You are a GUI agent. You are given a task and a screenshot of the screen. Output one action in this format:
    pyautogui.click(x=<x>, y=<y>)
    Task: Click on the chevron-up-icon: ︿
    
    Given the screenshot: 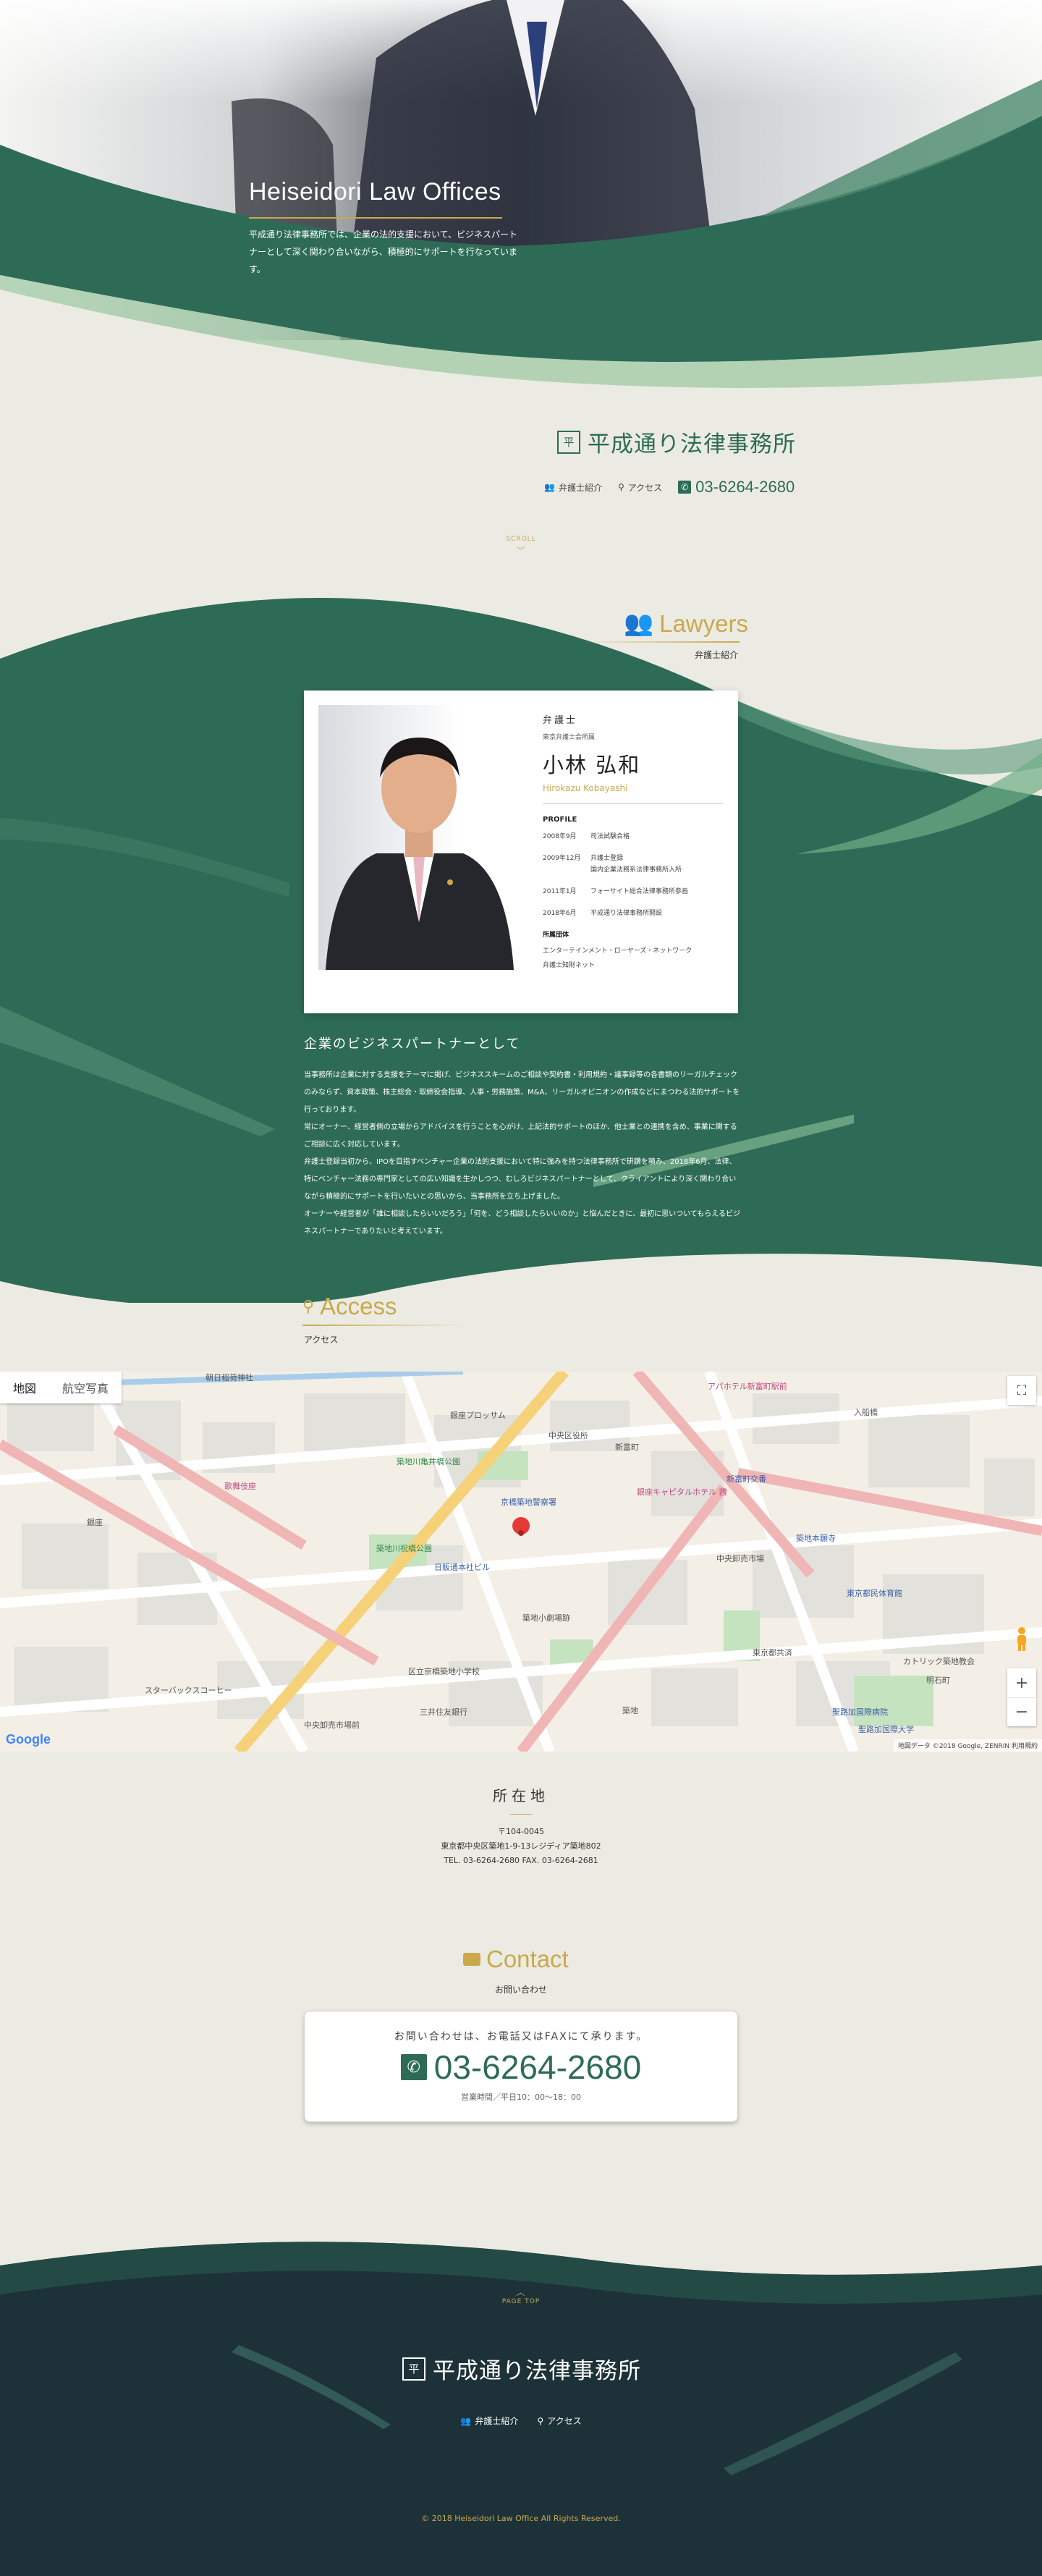 What is the action you would take?
    pyautogui.click(x=521, y=2292)
    